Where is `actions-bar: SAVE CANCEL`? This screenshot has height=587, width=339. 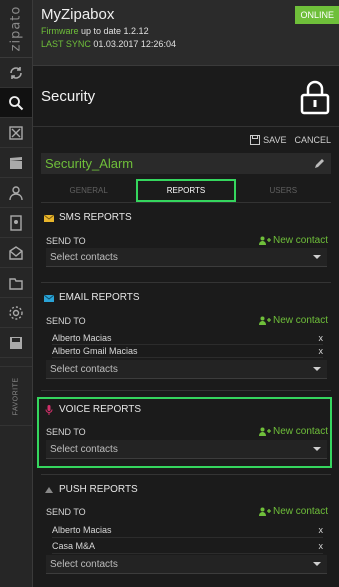
actions-bar: SAVE CANCEL is located at coordinates (186, 140).